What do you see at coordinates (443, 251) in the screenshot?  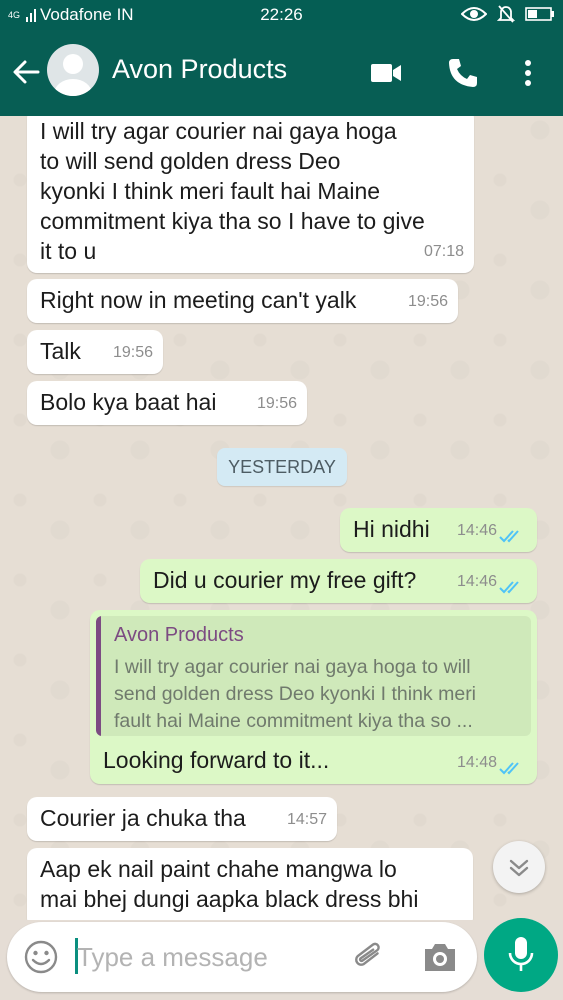 I see `message-time: 07:18` at bounding box center [443, 251].